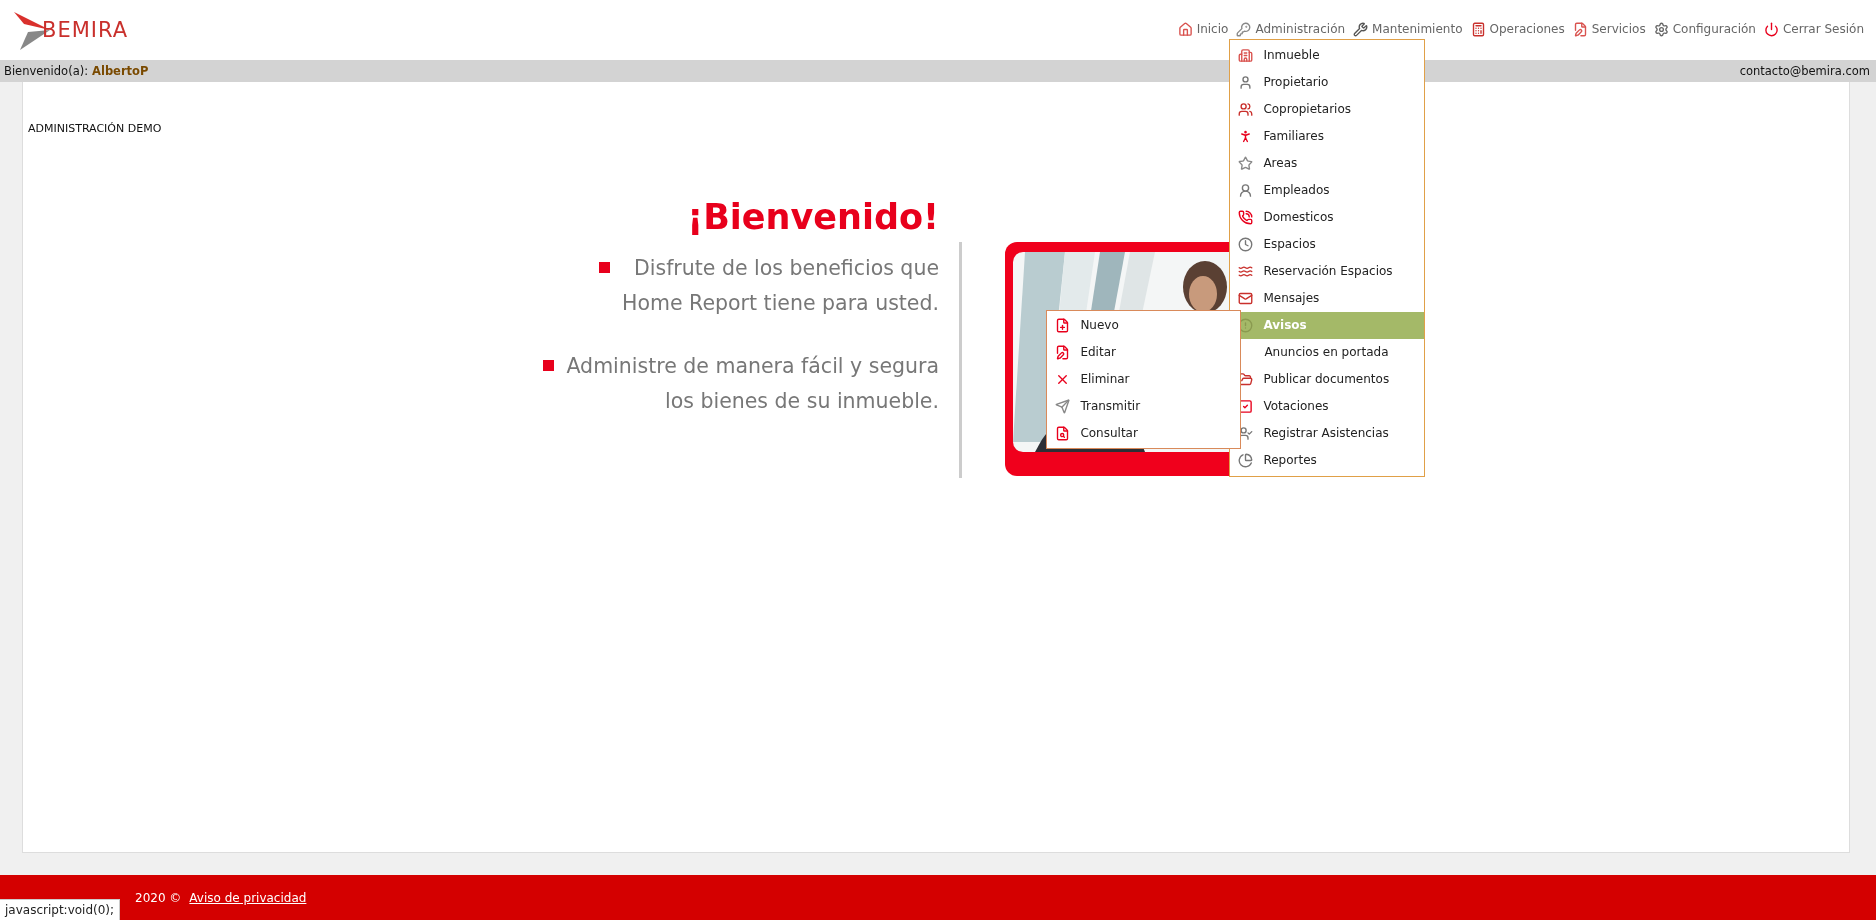 The width and height of the screenshot is (1876, 920). I want to click on menu-item: Reservación Espacios, so click(1327, 271).